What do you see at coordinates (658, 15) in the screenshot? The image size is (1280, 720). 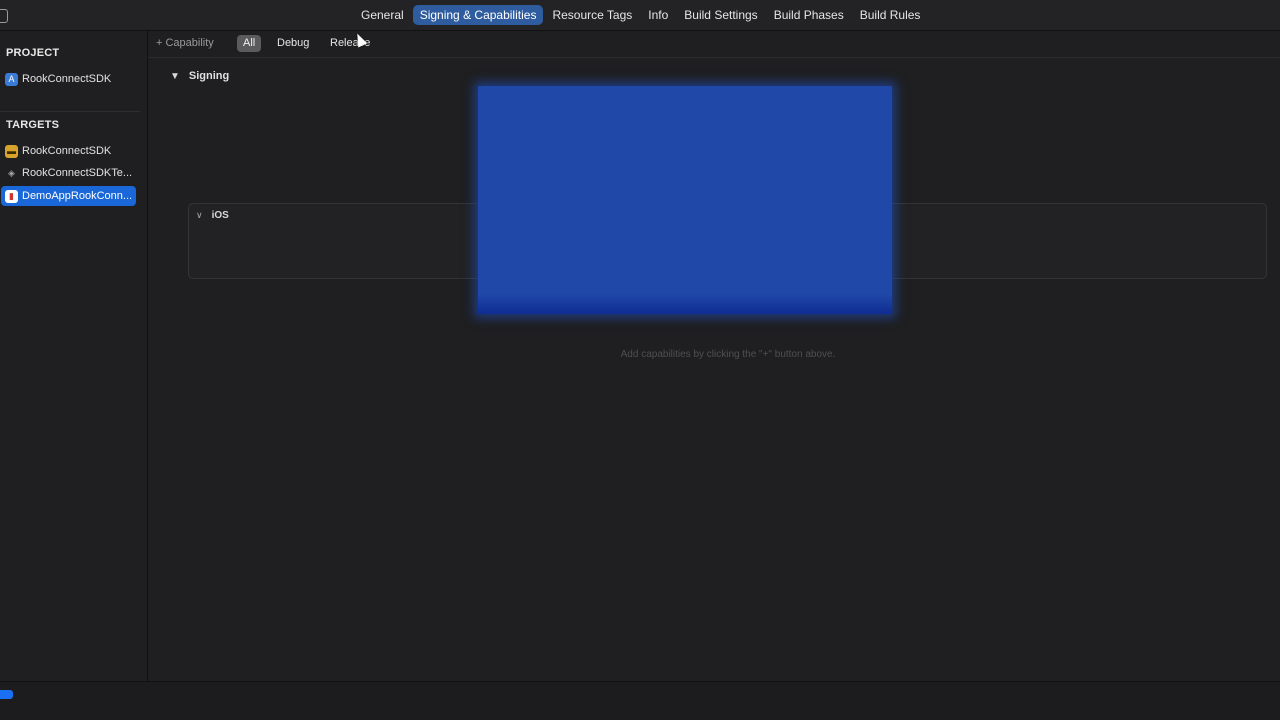 I see `tab-info: Info` at bounding box center [658, 15].